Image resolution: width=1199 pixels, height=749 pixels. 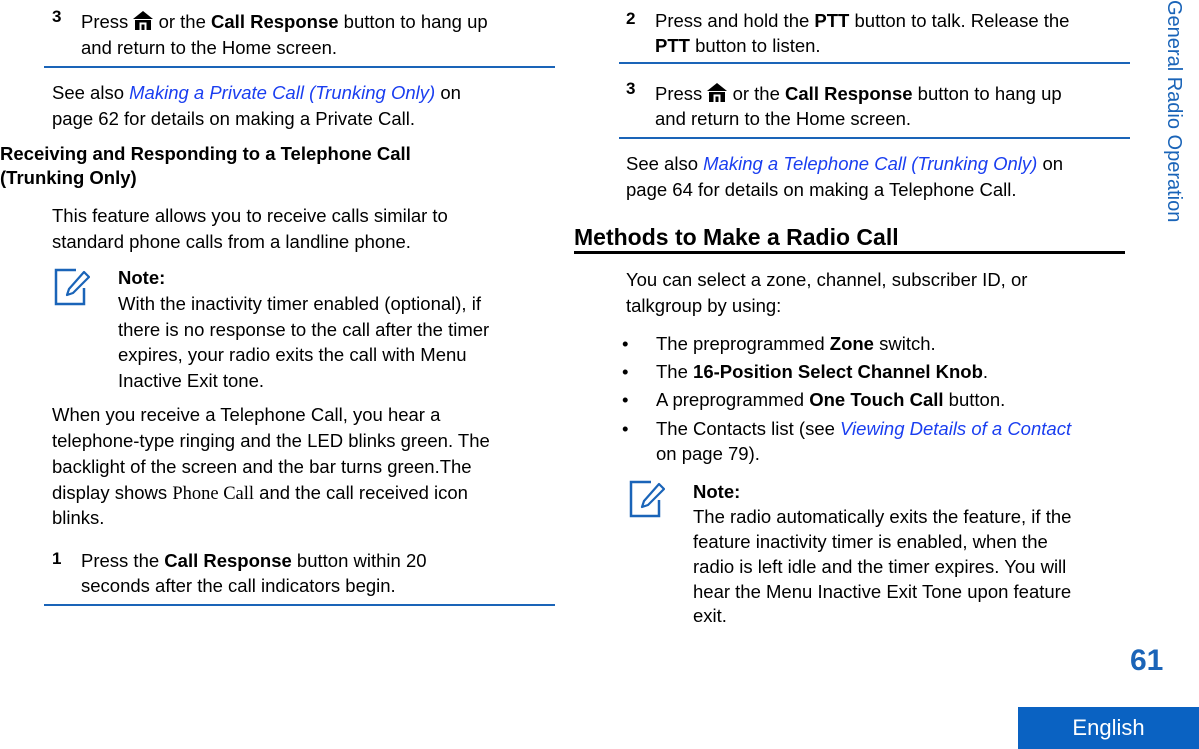 What do you see at coordinates (779, 343) in the screenshot?
I see `list-item: • The preprogrammed Zone switch.` at bounding box center [779, 343].